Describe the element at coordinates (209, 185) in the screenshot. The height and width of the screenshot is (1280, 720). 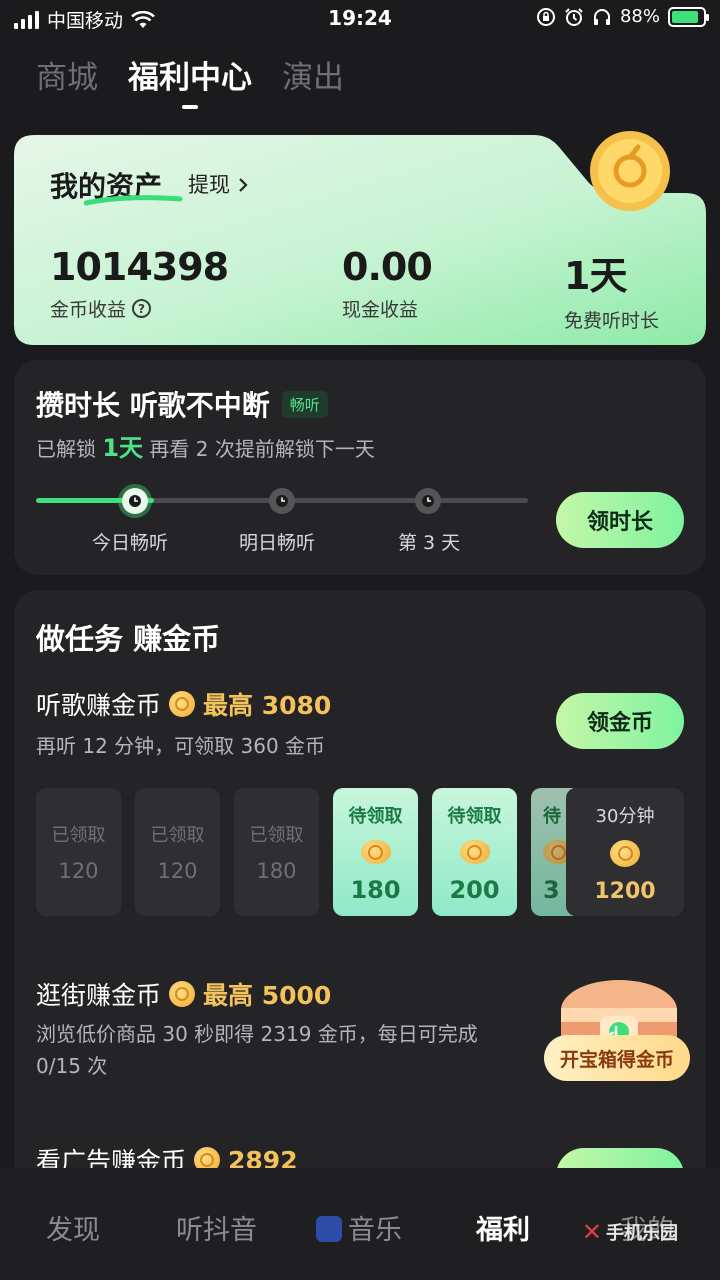
I see `withdraw-label: 提现` at that location.